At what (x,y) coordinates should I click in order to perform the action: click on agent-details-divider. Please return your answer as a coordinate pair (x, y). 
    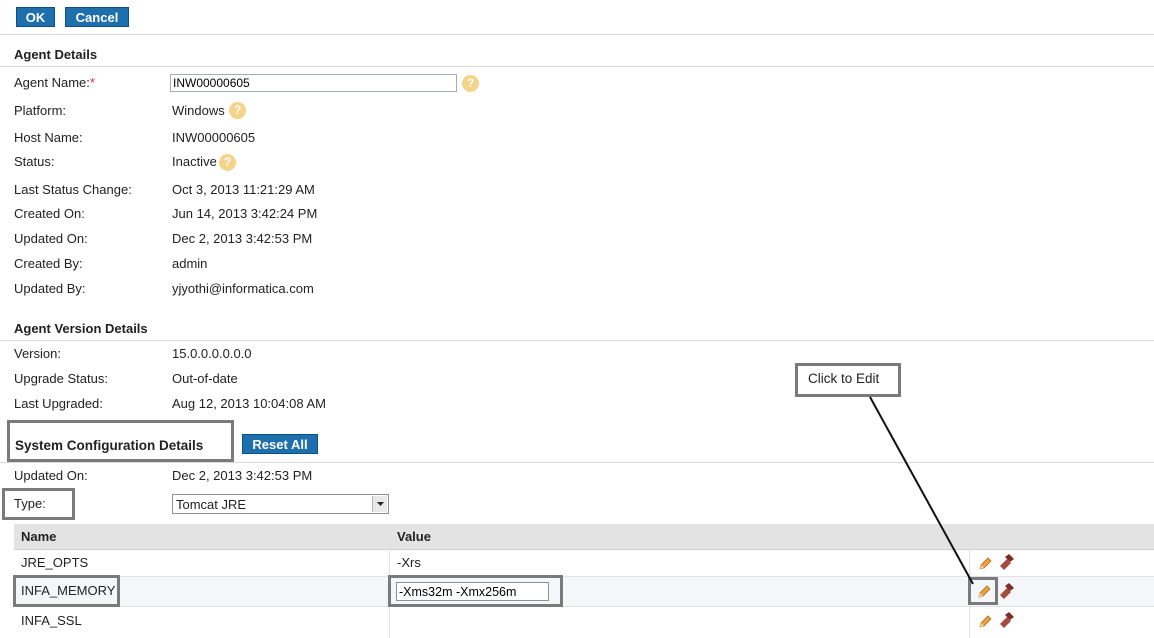
    Looking at the image, I should click on (577, 66).